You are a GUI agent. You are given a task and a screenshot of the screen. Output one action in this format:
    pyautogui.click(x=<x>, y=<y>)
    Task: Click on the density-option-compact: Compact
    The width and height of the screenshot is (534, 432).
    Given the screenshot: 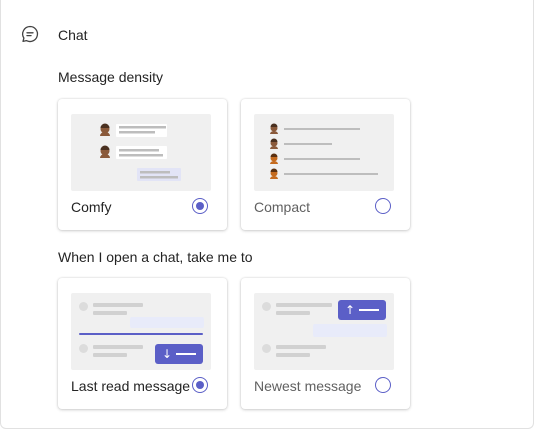 What is the action you would take?
    pyautogui.click(x=325, y=164)
    